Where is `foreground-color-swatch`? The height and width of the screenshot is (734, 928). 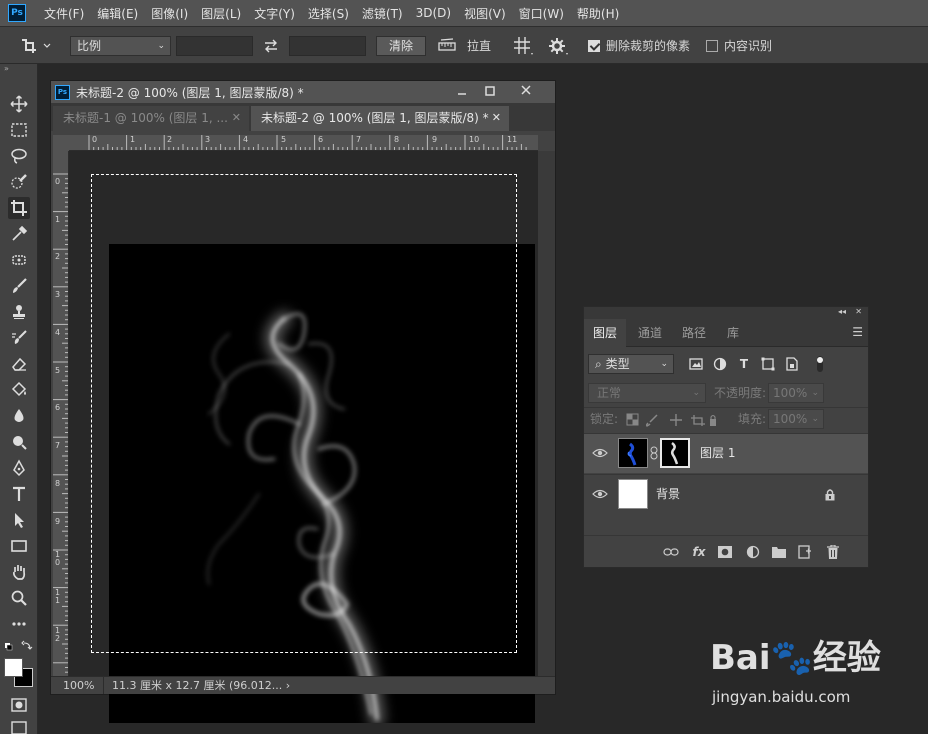 foreground-color-swatch is located at coordinates (13, 667).